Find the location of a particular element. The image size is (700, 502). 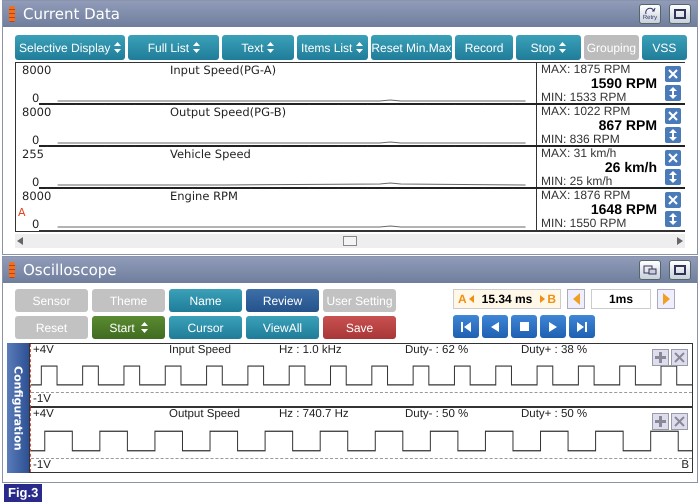

min-value: MIN: 836 RPM is located at coordinates (581, 138).